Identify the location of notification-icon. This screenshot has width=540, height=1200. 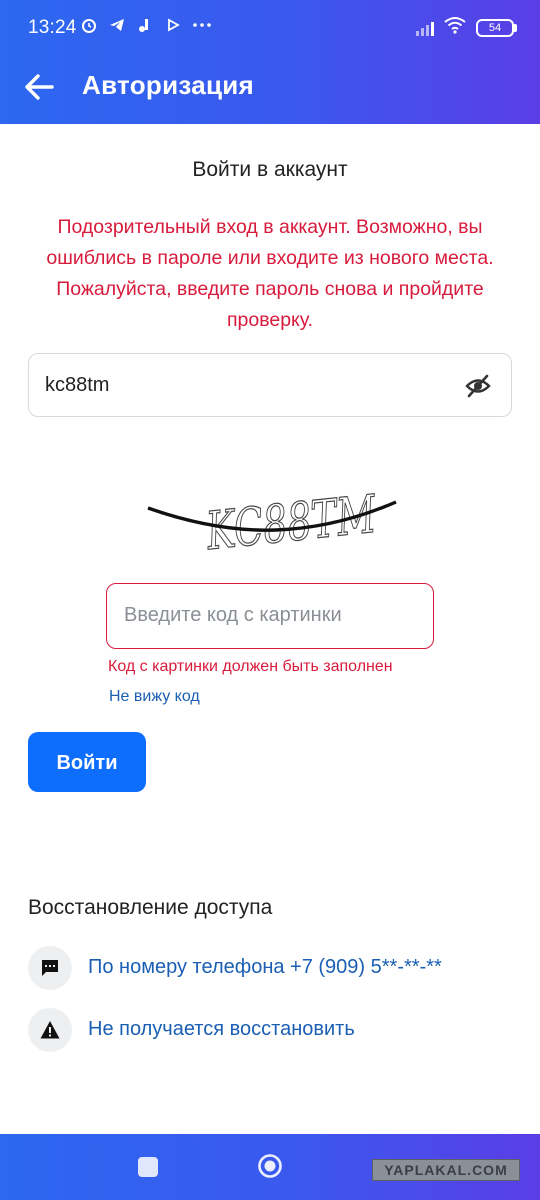
(145, 27).